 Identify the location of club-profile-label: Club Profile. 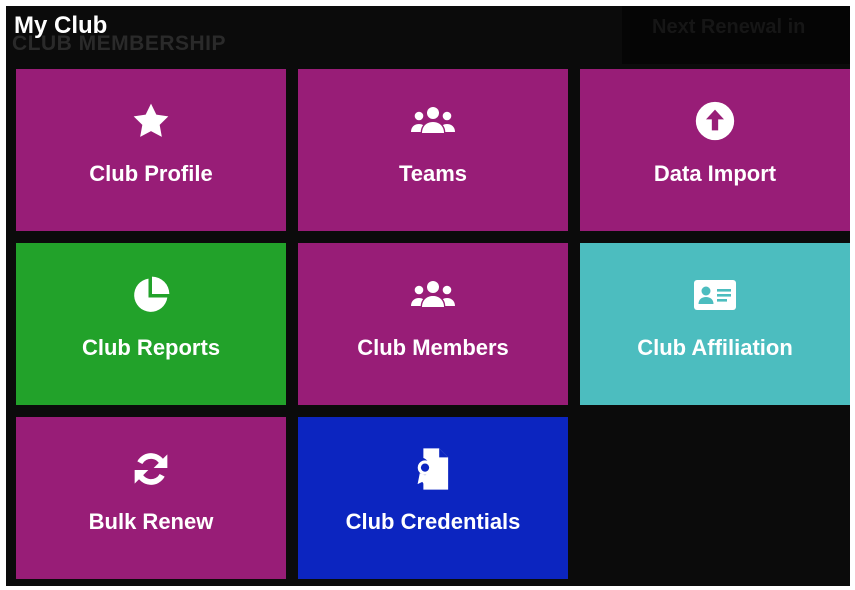
(151, 173).